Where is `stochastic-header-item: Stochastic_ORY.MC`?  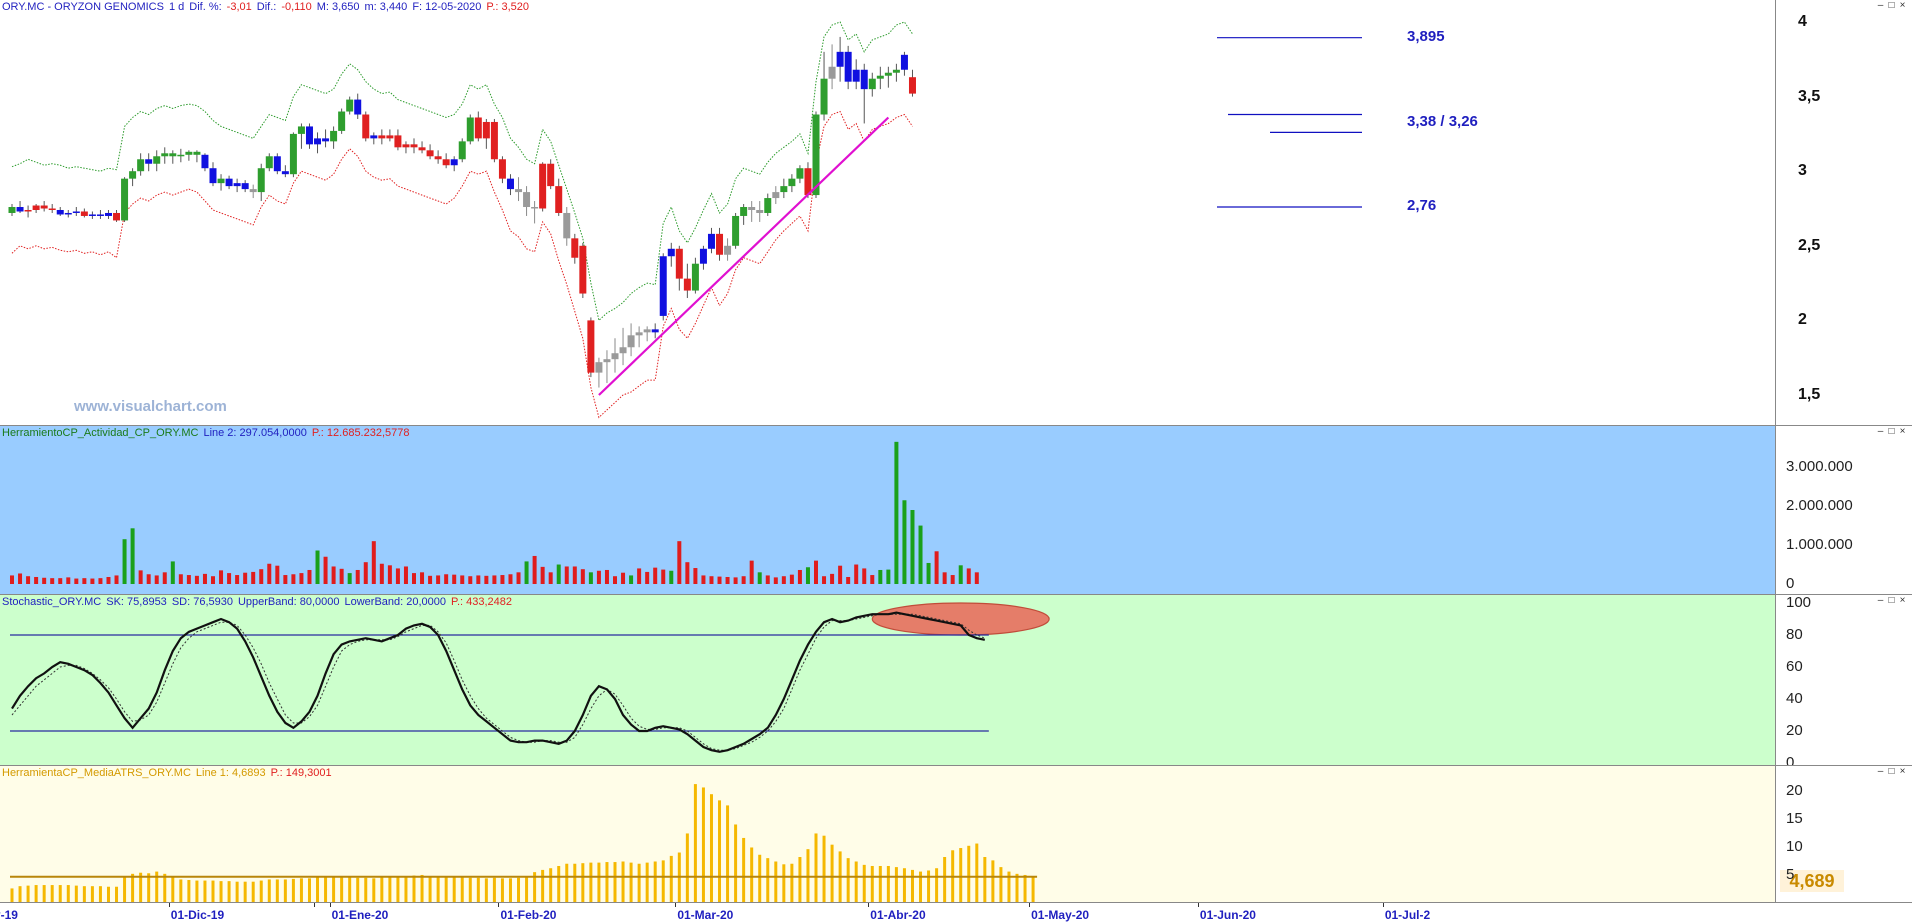
stochastic-header-item: Stochastic_ORY.MC is located at coordinates (52, 602).